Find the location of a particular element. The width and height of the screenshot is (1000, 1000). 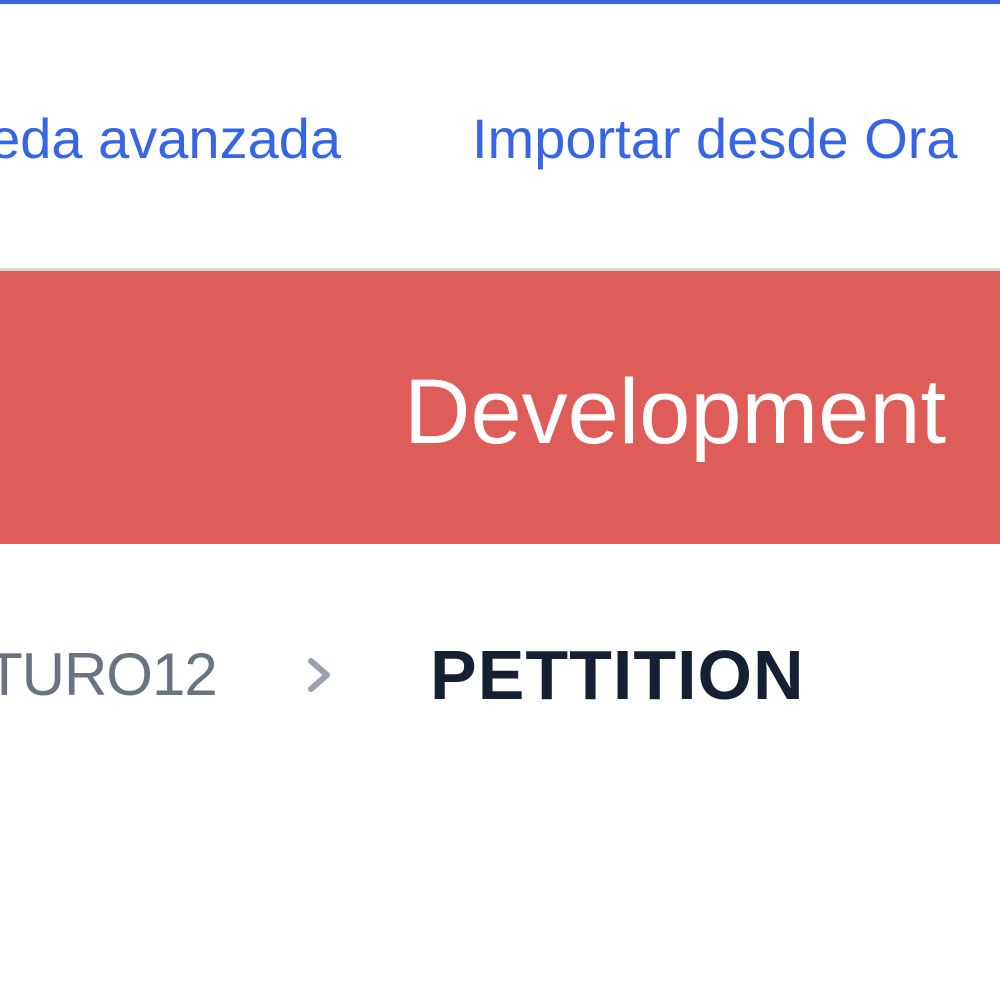

advanced-search-link: ueda avanzada is located at coordinates (170, 139).